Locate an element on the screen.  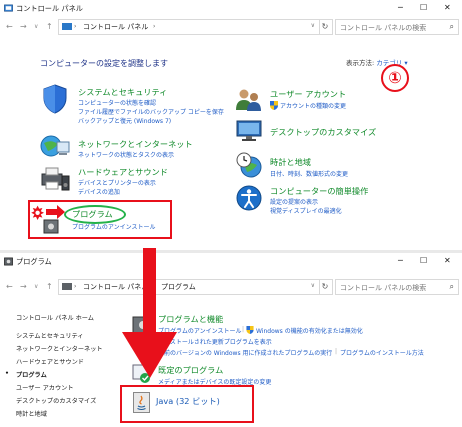
java-program-item: Java (32 ビット) is located at coordinates (188, 401).